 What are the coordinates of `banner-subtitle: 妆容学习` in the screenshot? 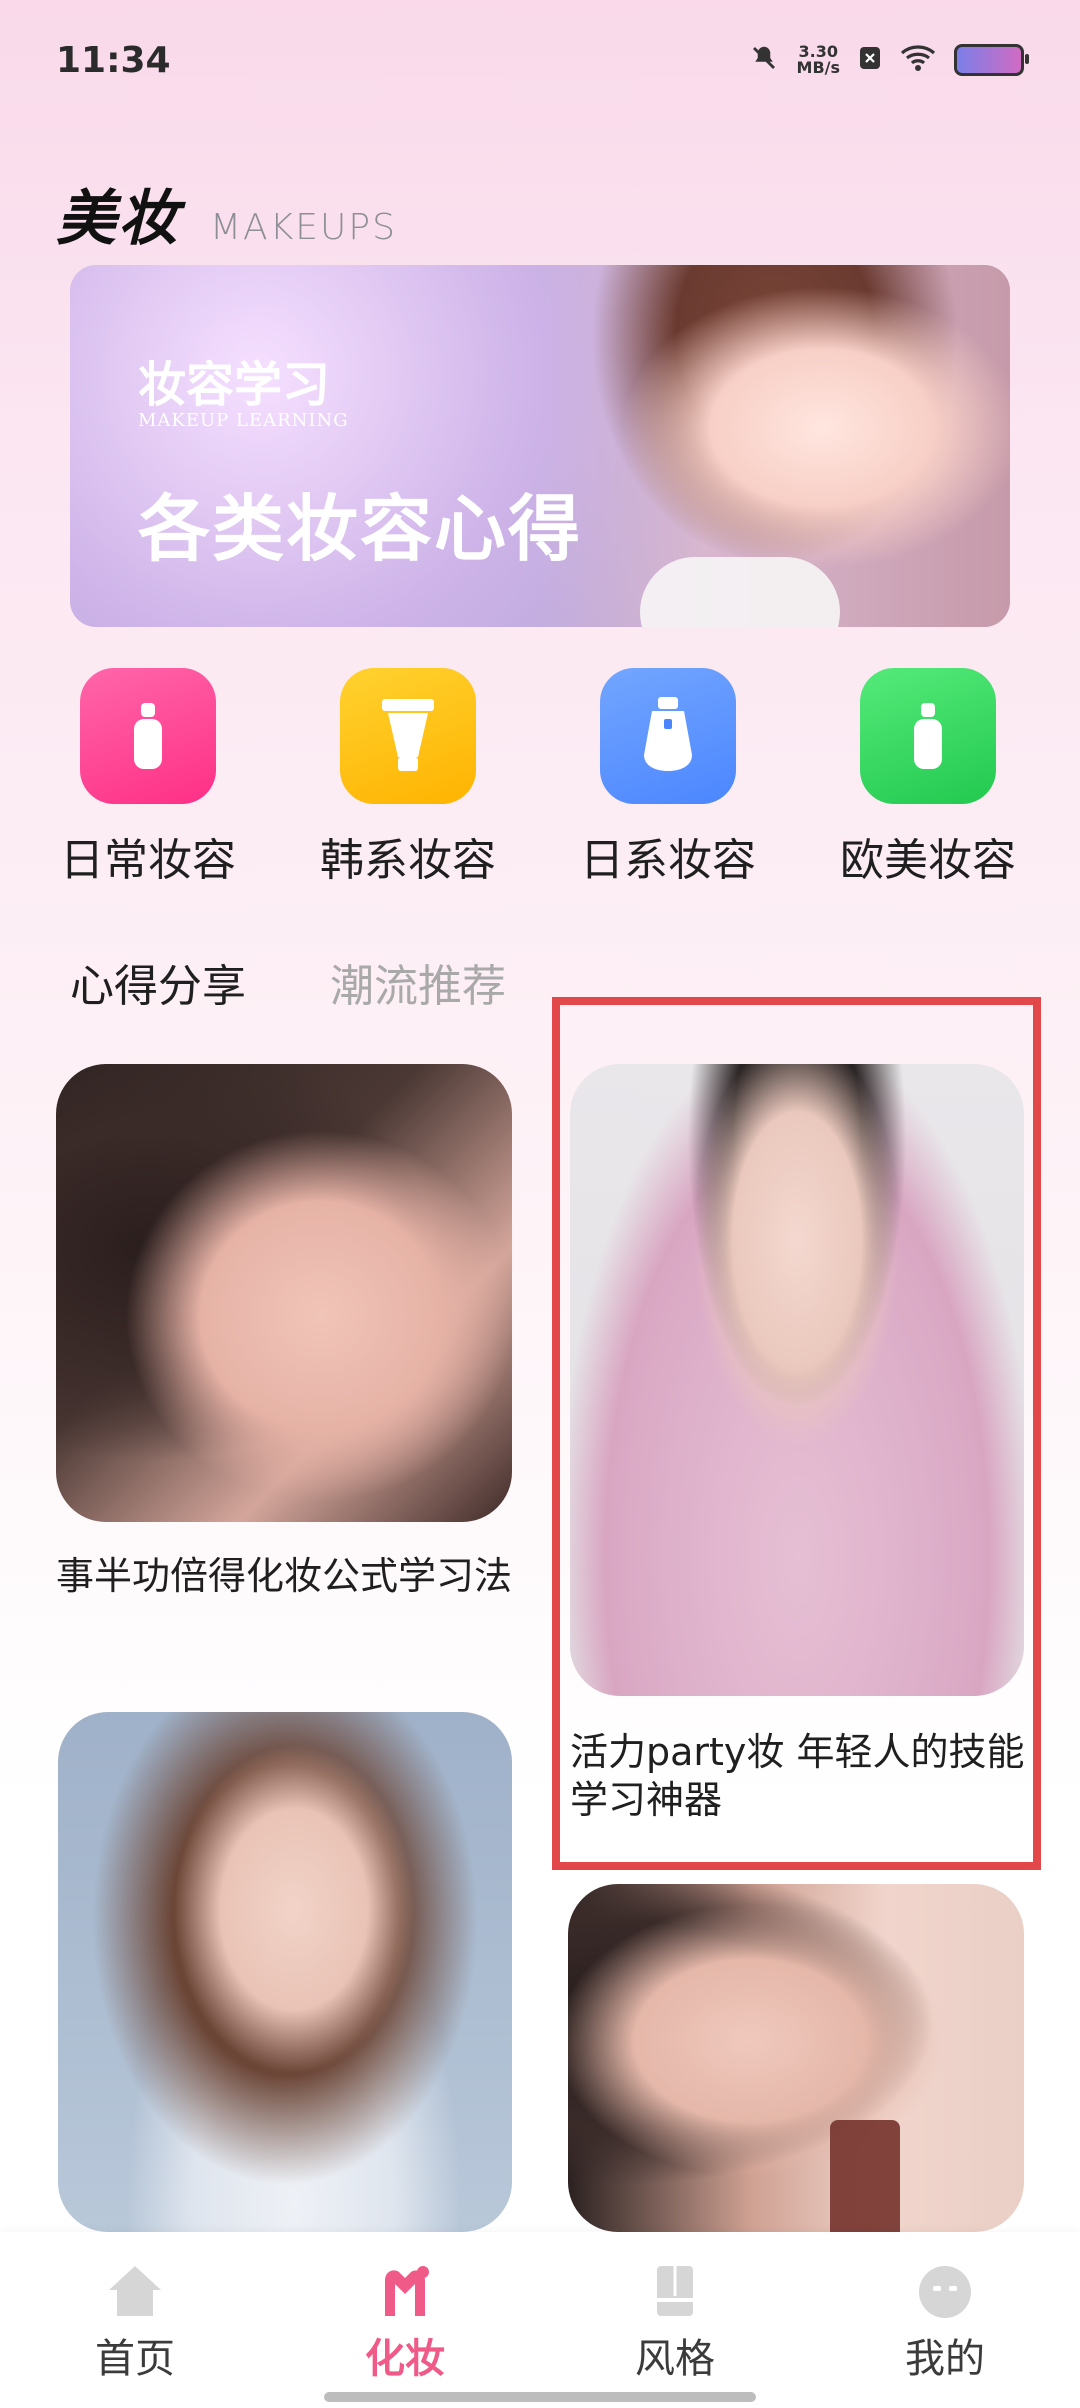 It's located at (234, 385).